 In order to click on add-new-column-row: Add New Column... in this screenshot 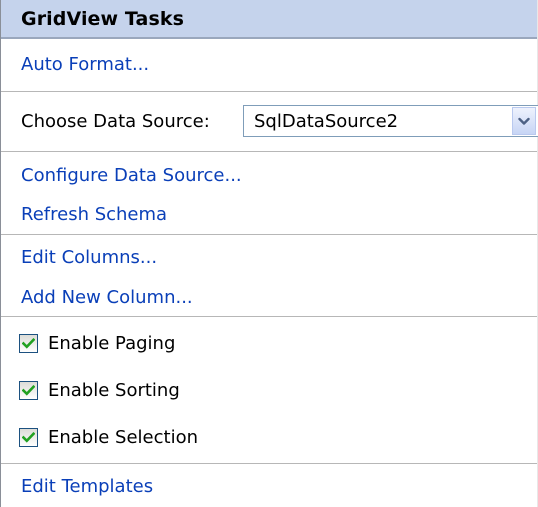, I will do `click(269, 297)`.